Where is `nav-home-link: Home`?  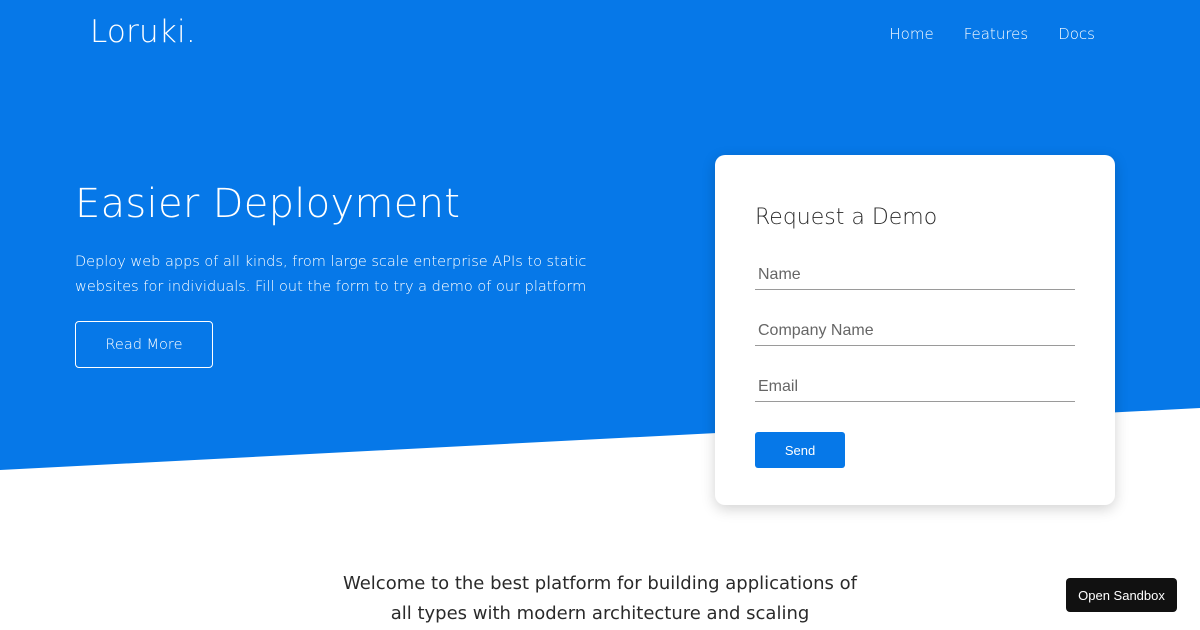
nav-home-link: Home is located at coordinates (911, 34).